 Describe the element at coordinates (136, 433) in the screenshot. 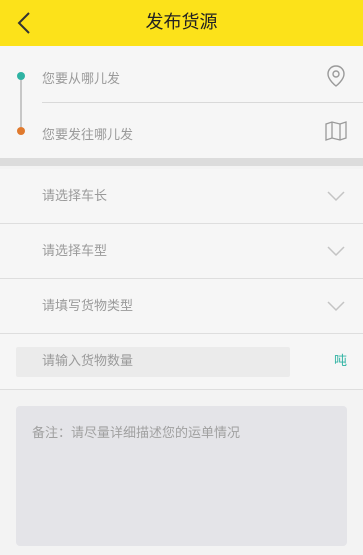

I see `remark-placeholder: 备注：请尽量详细描述您的运单情况` at that location.